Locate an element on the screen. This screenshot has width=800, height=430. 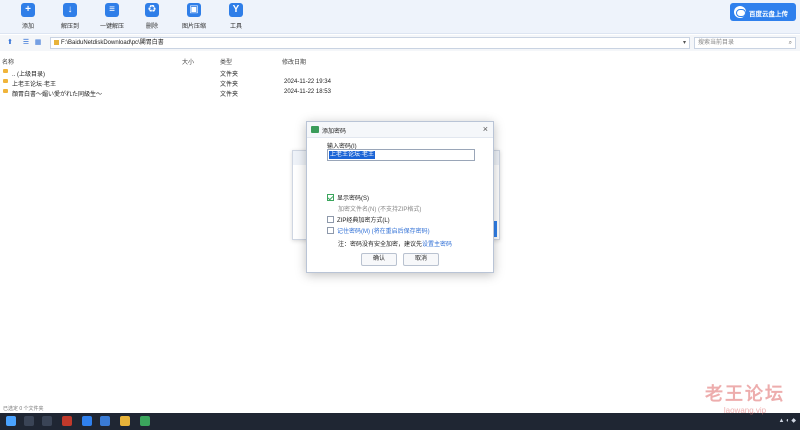
cancel-button: 取消 is located at coordinates (421, 259).